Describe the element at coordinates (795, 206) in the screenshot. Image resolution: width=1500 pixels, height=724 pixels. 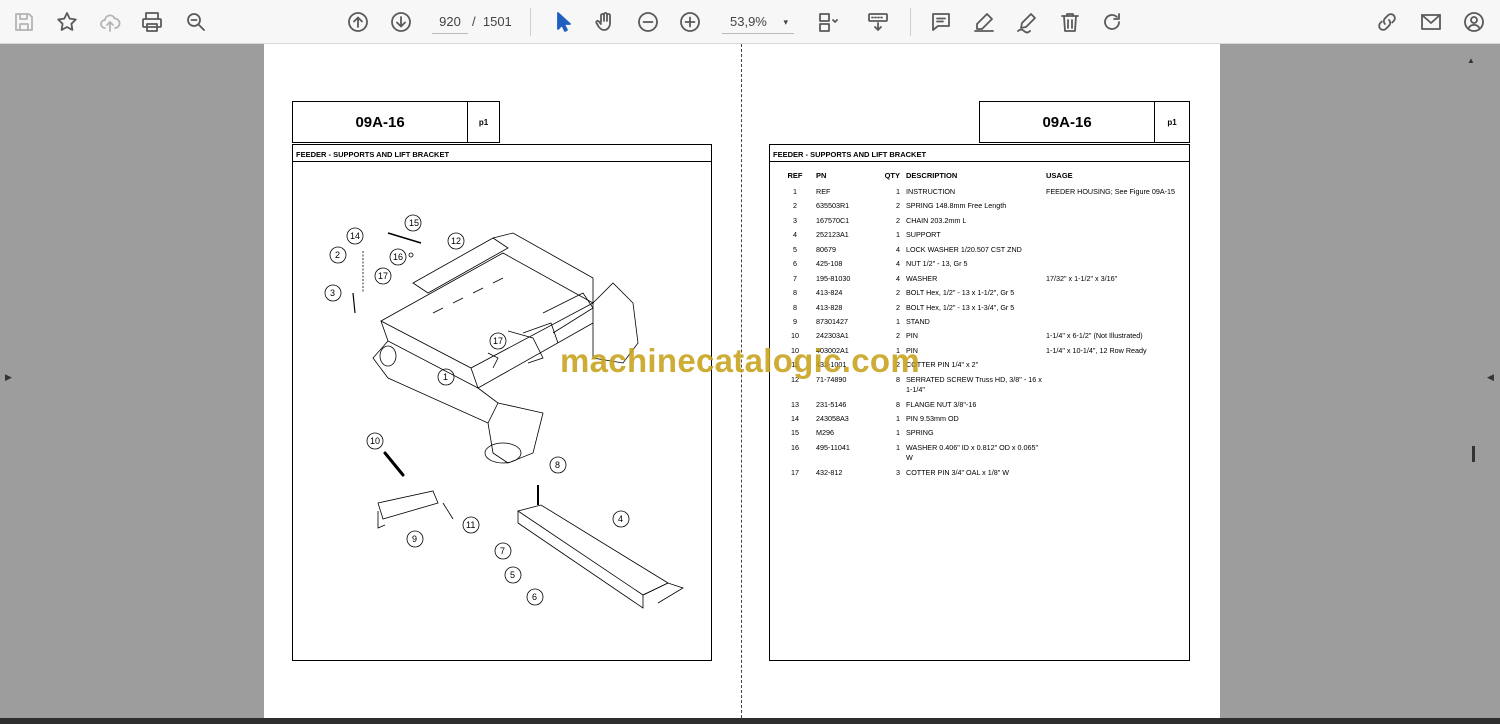
I see `cell-ref: 2` at that location.